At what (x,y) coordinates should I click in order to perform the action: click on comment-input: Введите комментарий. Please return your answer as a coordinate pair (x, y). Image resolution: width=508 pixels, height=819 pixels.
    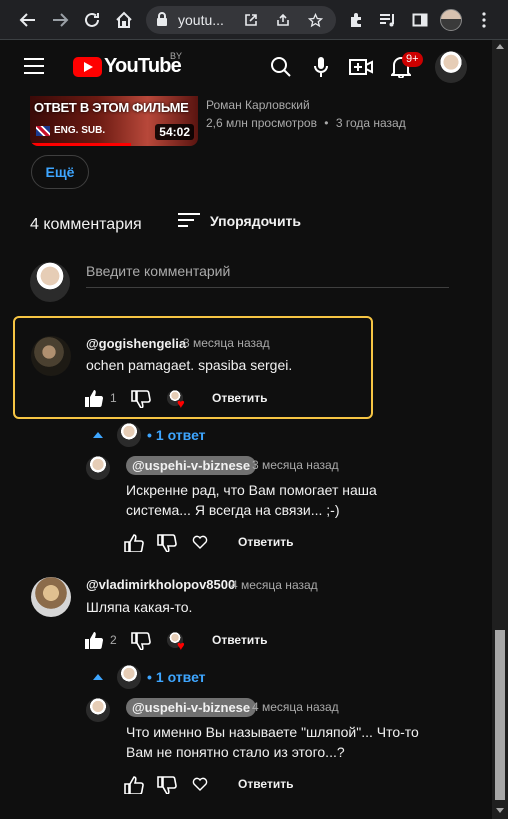
    Looking at the image, I should click on (267, 275).